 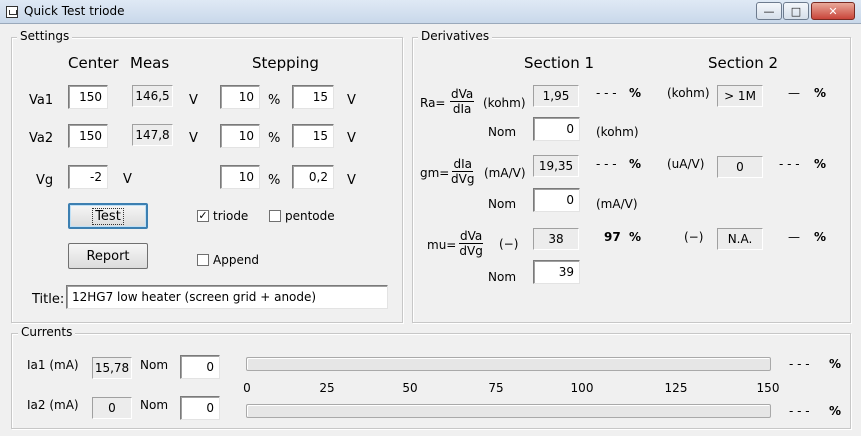 I want to click on ia2-percent: %, so click(x=835, y=411).